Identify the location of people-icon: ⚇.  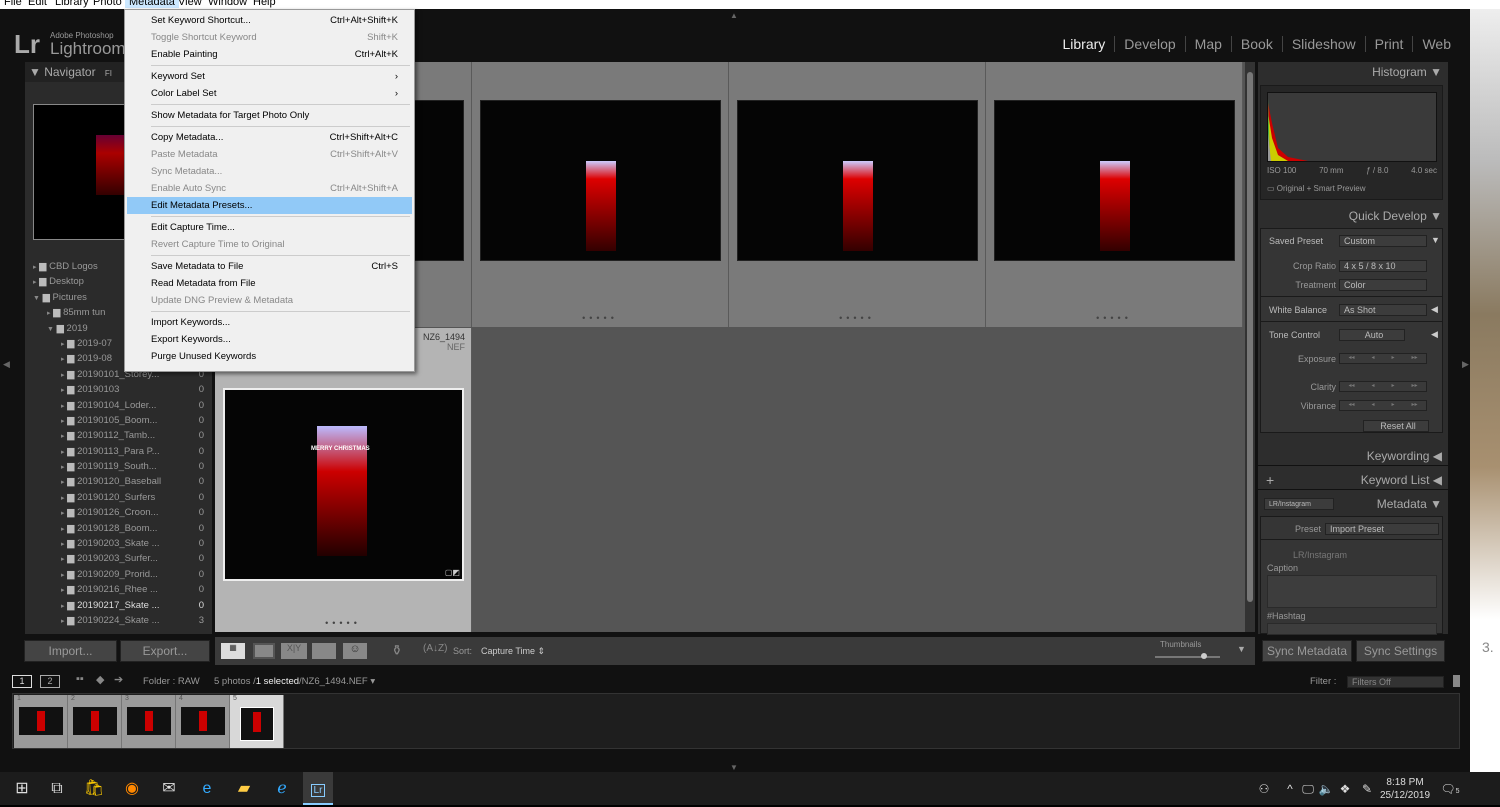
(1264, 789).